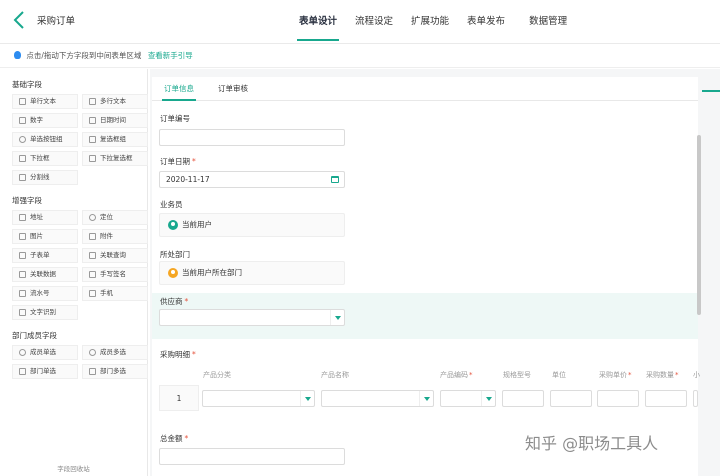  What do you see at coordinates (56, 22) in the screenshot?
I see `app-title: 采购订单` at bounding box center [56, 22].